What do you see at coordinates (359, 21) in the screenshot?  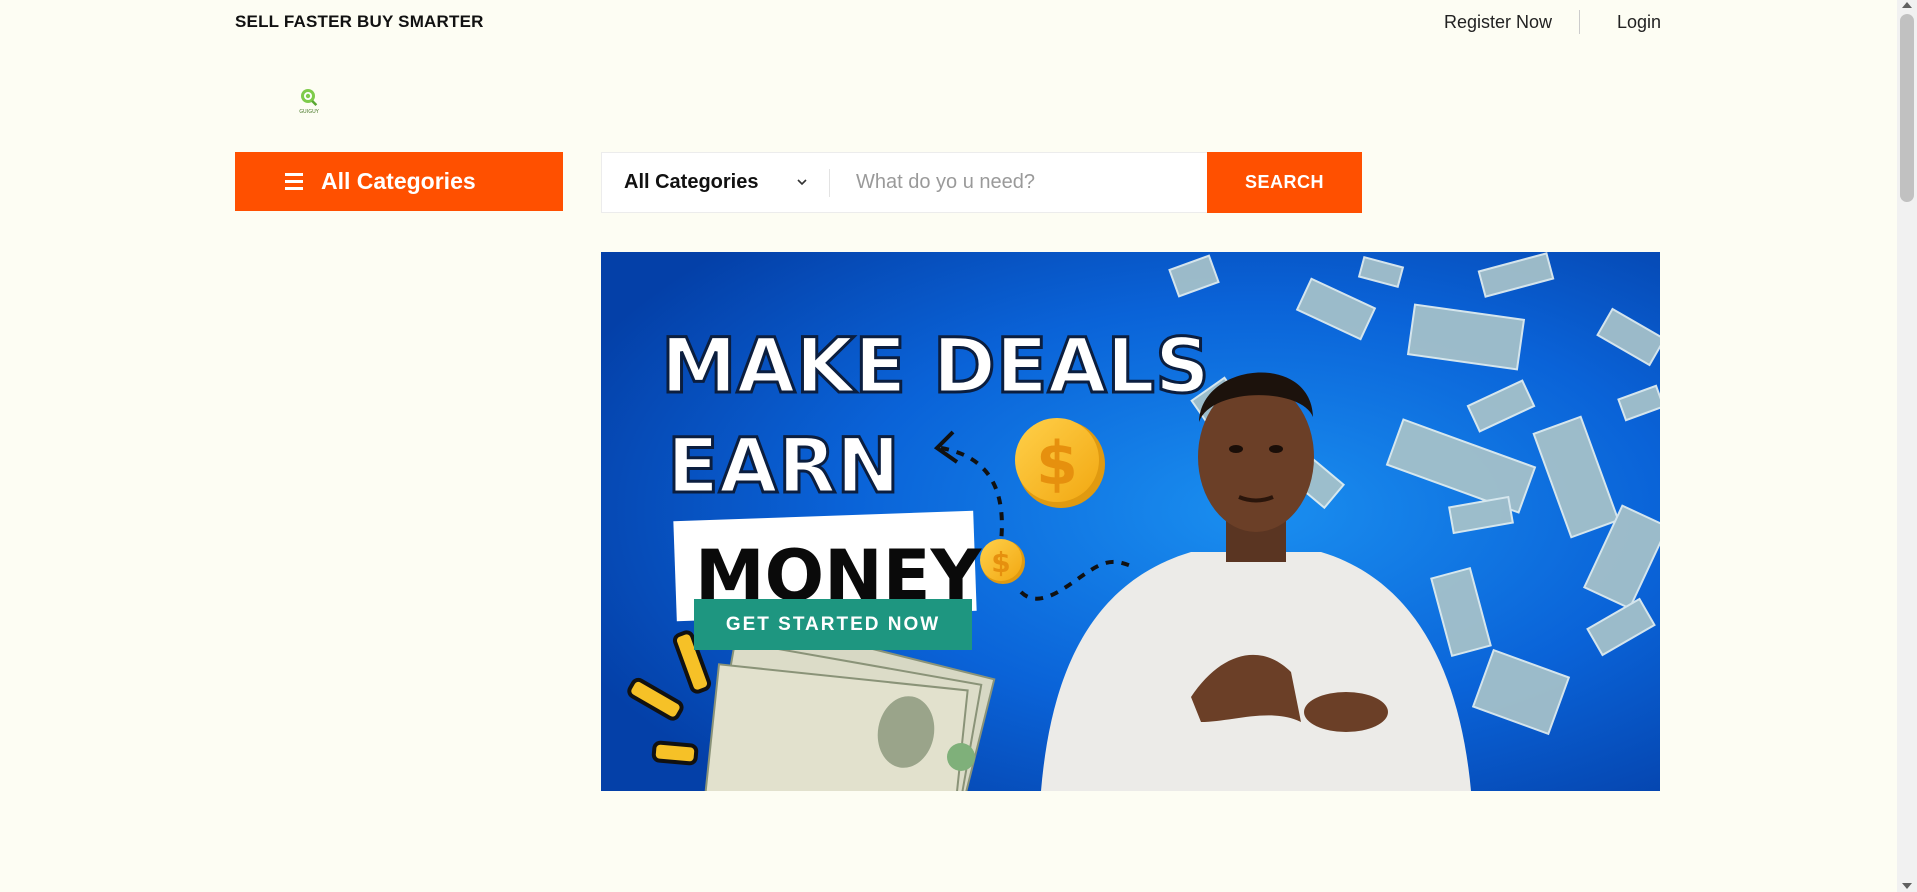 I see `site-tagline: SELL FASTER BUY SMARTER` at bounding box center [359, 21].